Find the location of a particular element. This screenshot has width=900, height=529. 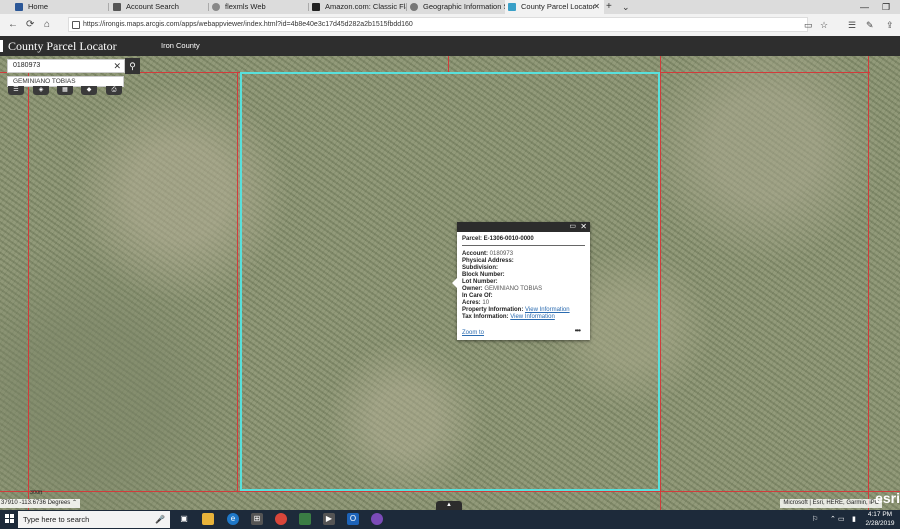

field-property-information: Property Information: View Information is located at coordinates (524, 310).